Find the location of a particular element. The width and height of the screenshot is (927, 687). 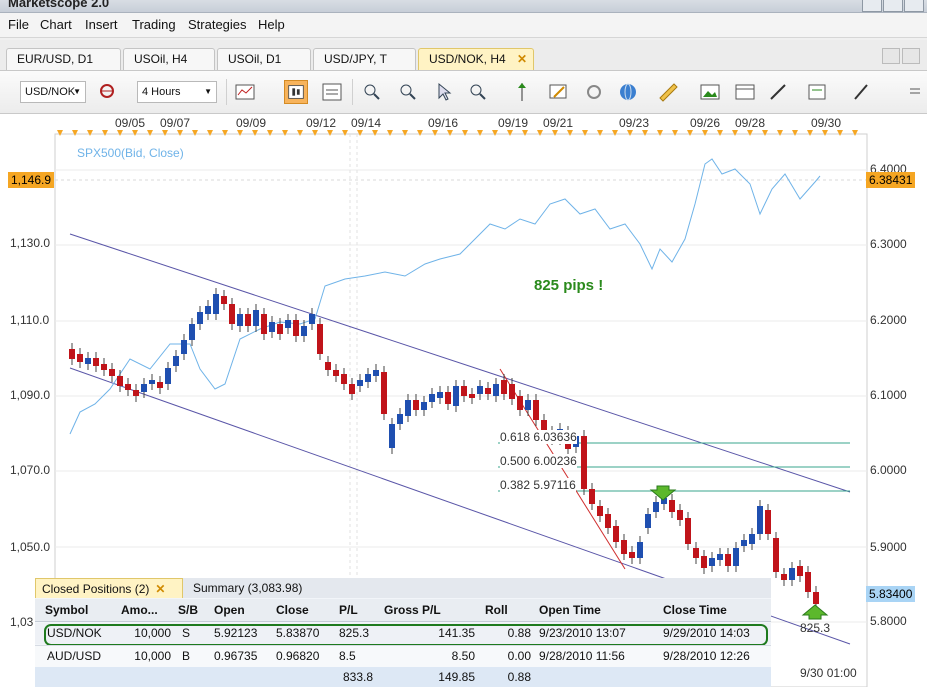

pencil-tools-icon is located at coordinates (778, 92).